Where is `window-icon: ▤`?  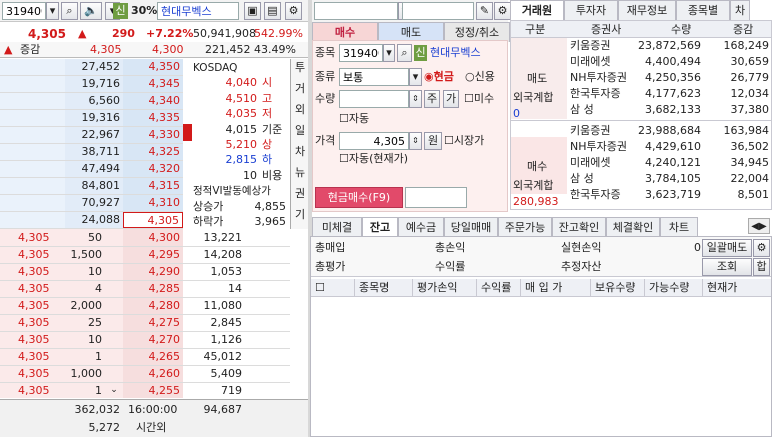 window-icon: ▤ is located at coordinates (272, 11).